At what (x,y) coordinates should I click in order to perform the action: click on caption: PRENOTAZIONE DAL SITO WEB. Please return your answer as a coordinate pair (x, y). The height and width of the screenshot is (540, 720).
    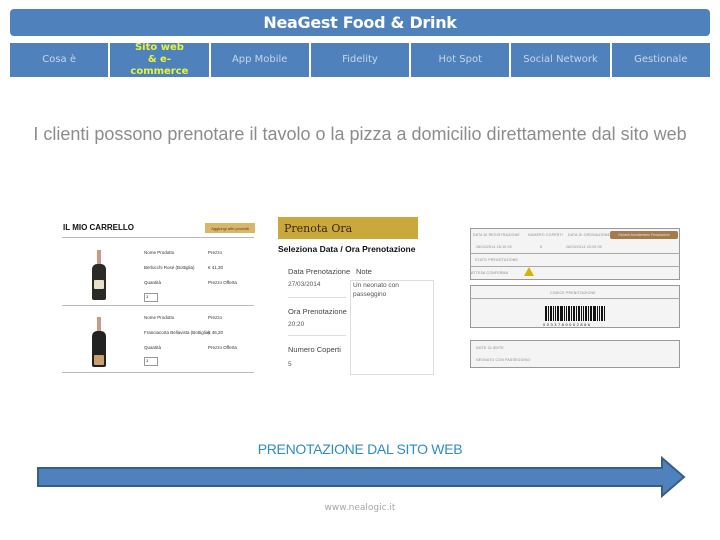
    Looking at the image, I should click on (360, 449).